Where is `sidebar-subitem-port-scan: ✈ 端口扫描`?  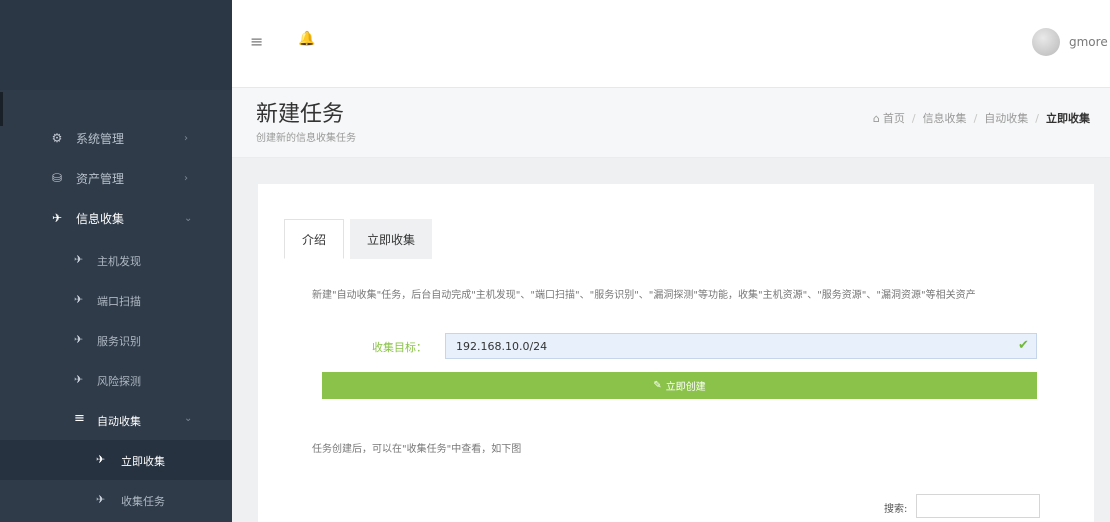 sidebar-subitem-port-scan: ✈ 端口扫描 is located at coordinates (116, 300).